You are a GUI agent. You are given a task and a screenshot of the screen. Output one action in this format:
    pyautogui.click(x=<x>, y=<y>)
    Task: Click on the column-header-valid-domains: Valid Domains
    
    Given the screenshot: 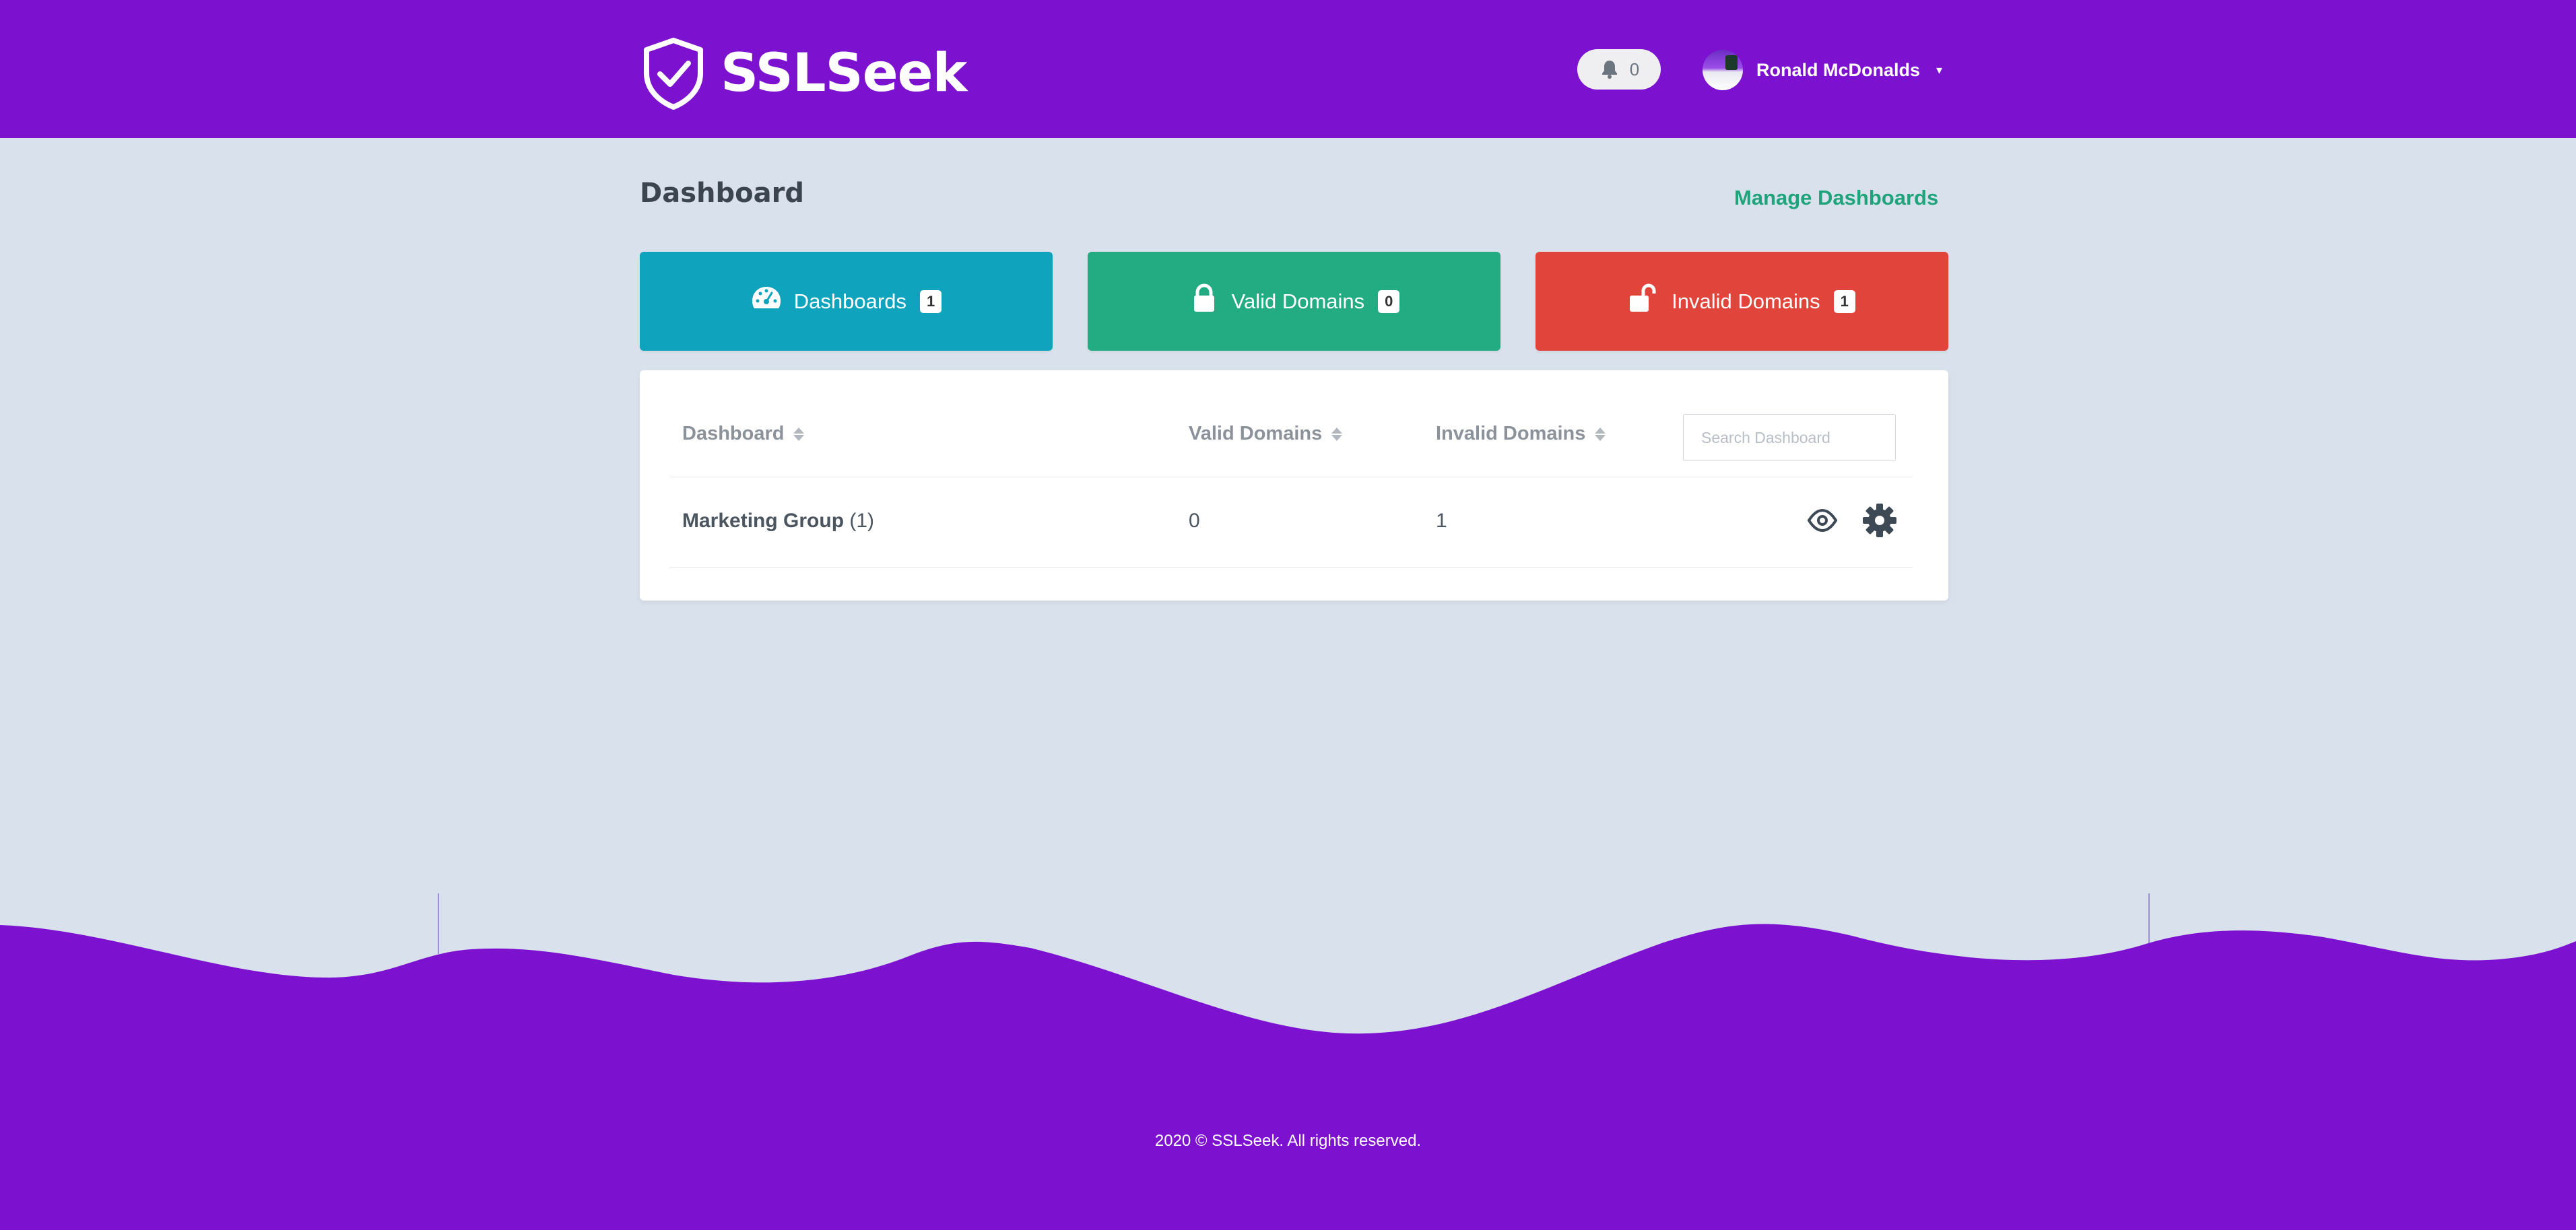 What is the action you would take?
    pyautogui.click(x=1266, y=434)
    